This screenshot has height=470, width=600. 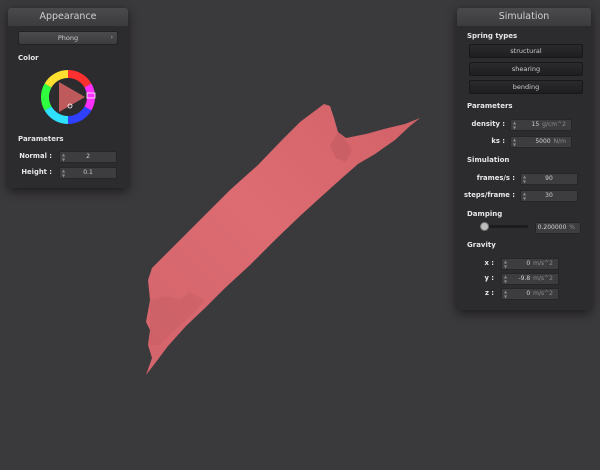 I want to click on gravity-y-unit: m/s^2, so click(x=543, y=278).